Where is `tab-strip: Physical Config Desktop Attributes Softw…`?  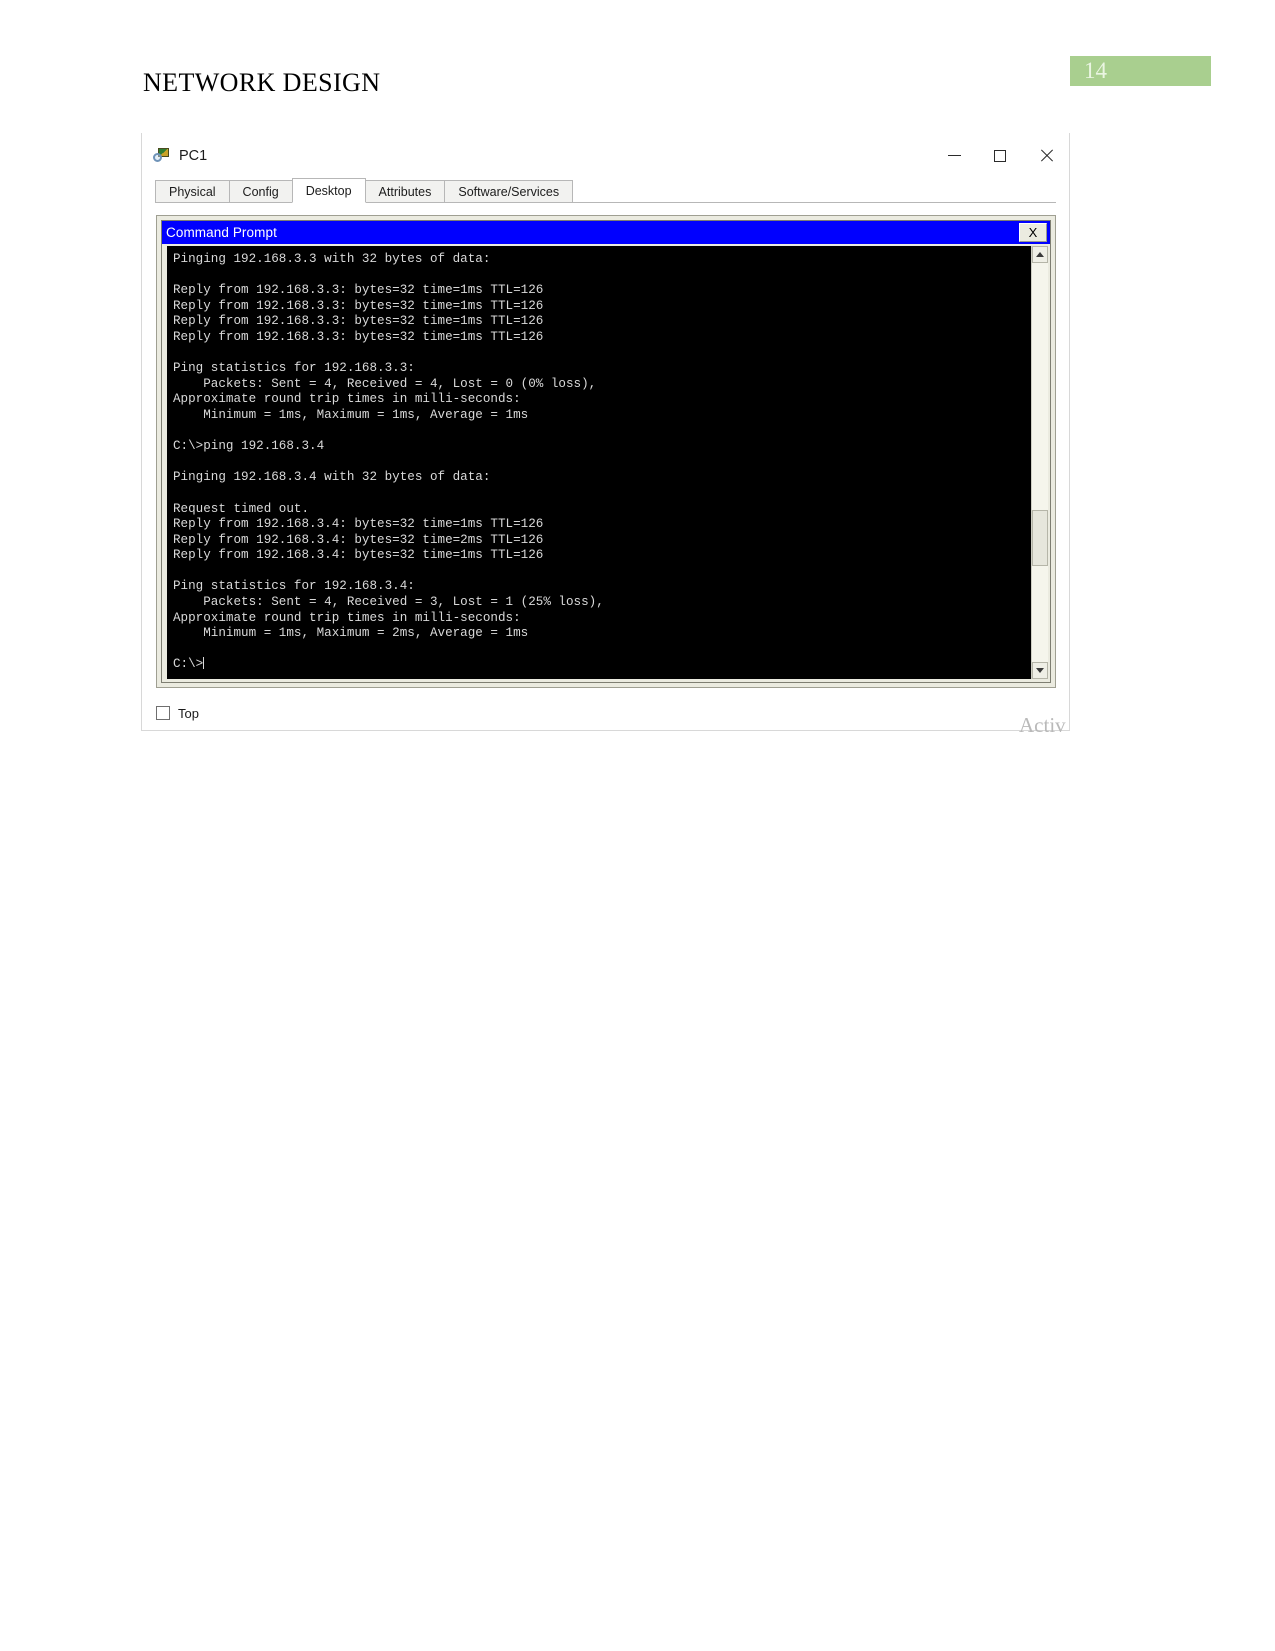
tab-strip: Physical Config Desktop Attributes Softw… is located at coordinates (605, 190).